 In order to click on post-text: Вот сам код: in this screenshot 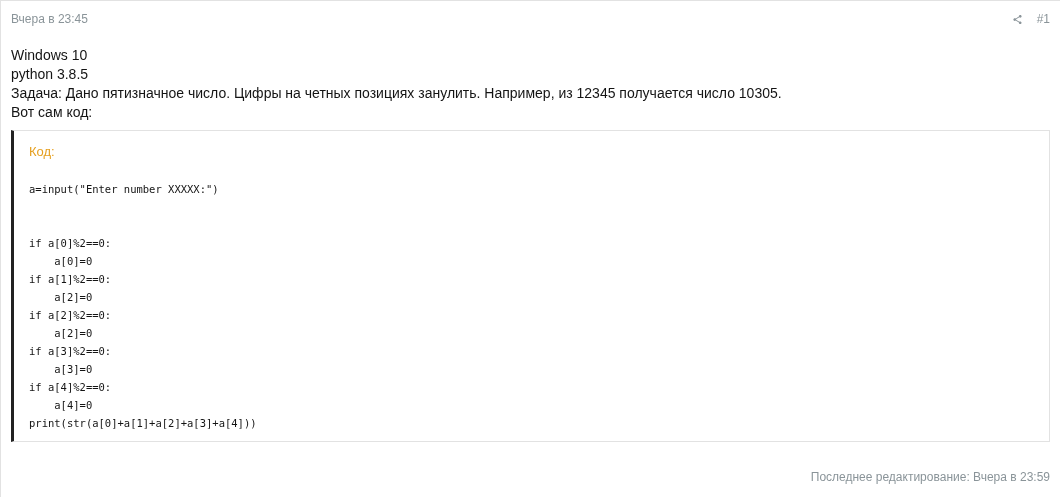, I will do `click(52, 112)`.